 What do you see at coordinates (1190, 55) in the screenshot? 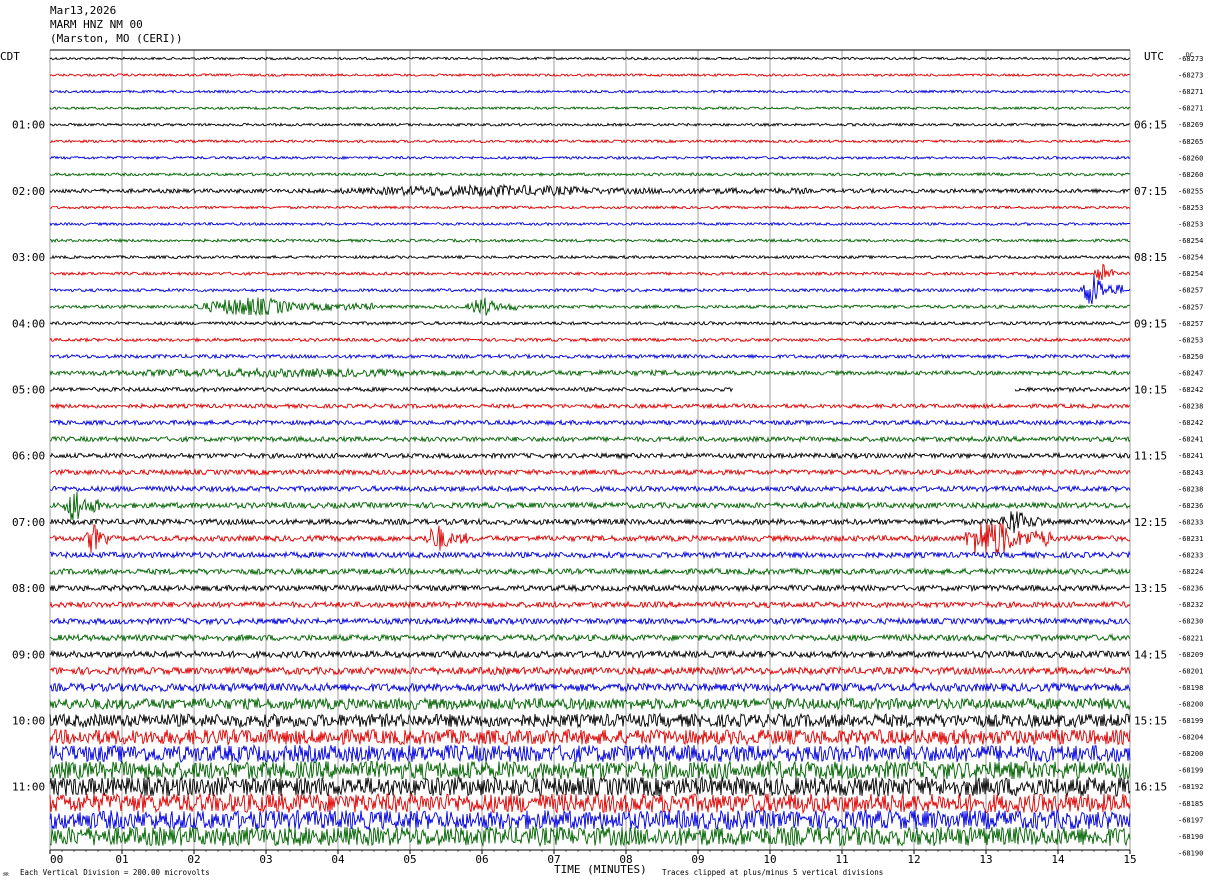
I see `dc-offset-header: DC` at bounding box center [1190, 55].